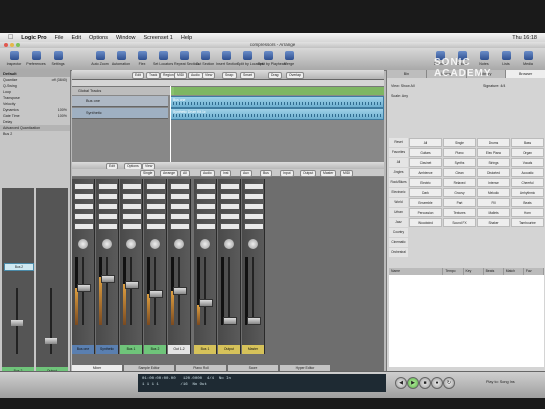  Describe the element at coordinates (277, 102) in the screenshot. I see `region-1: Bus one` at that location.